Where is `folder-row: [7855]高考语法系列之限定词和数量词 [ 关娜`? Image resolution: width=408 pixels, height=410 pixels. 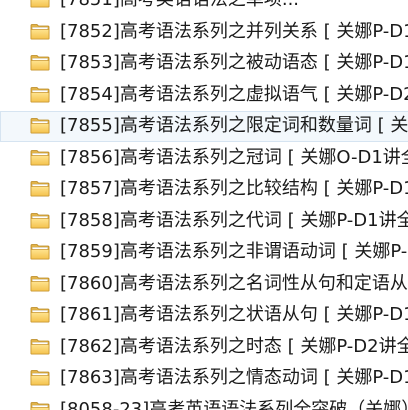 folder-row: [7855]高考语法系列之限定词和数量词 [ 关娜 is located at coordinates (204, 126).